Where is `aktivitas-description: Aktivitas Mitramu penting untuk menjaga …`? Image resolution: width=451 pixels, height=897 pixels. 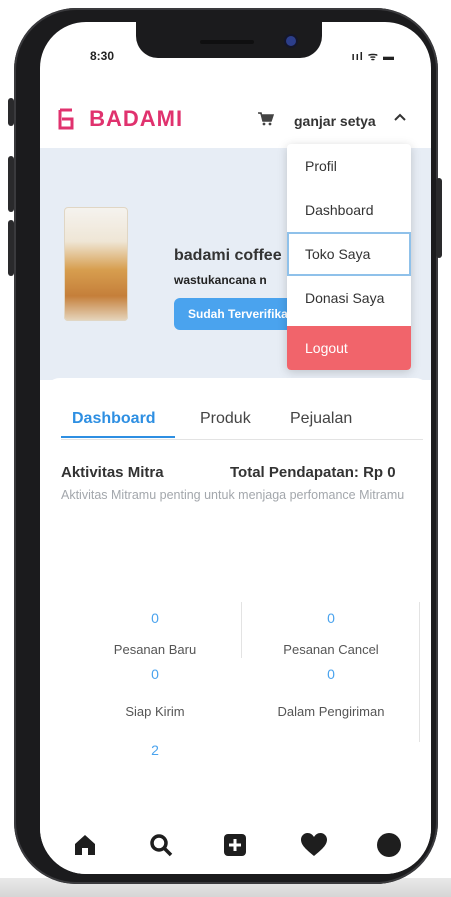 aktivitas-description: Aktivitas Mitramu penting untuk menjaga … is located at coordinates (233, 495).